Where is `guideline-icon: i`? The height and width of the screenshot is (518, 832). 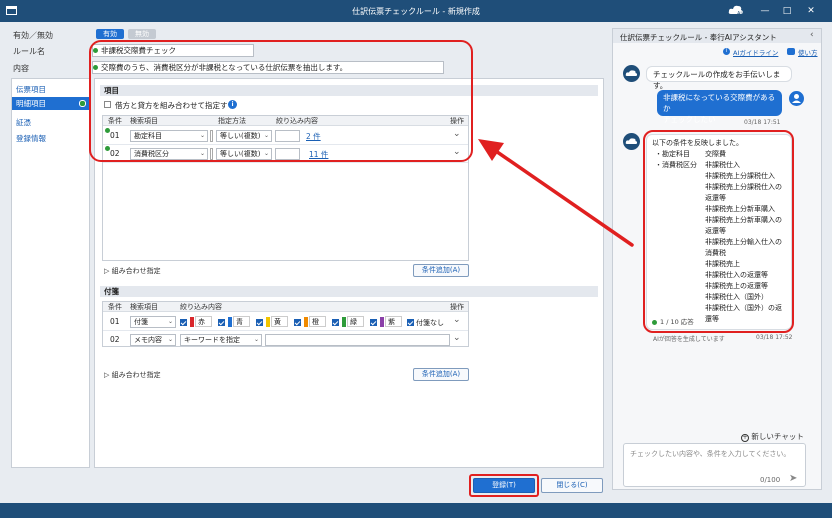 guideline-icon: i is located at coordinates (726, 51).